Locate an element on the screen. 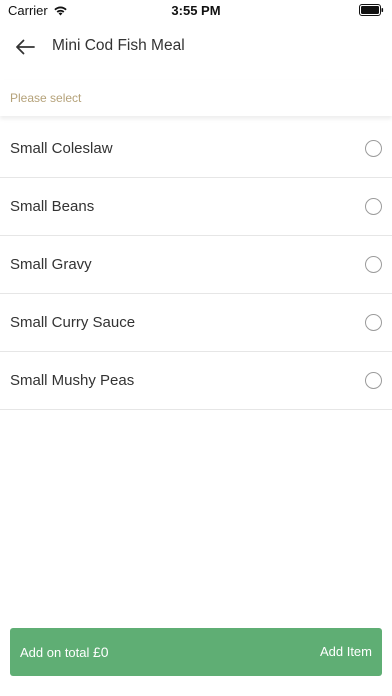 This screenshot has width=392, height=696. arrow-left-icon is located at coordinates (25, 47).